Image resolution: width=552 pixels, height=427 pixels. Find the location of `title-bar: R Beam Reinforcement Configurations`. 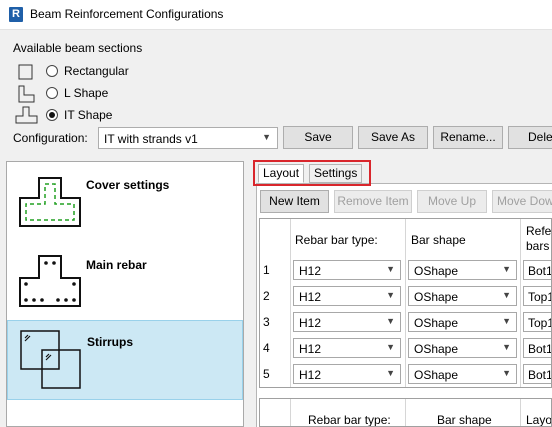

title-bar: R Beam Reinforcement Configurations is located at coordinates (276, 15).